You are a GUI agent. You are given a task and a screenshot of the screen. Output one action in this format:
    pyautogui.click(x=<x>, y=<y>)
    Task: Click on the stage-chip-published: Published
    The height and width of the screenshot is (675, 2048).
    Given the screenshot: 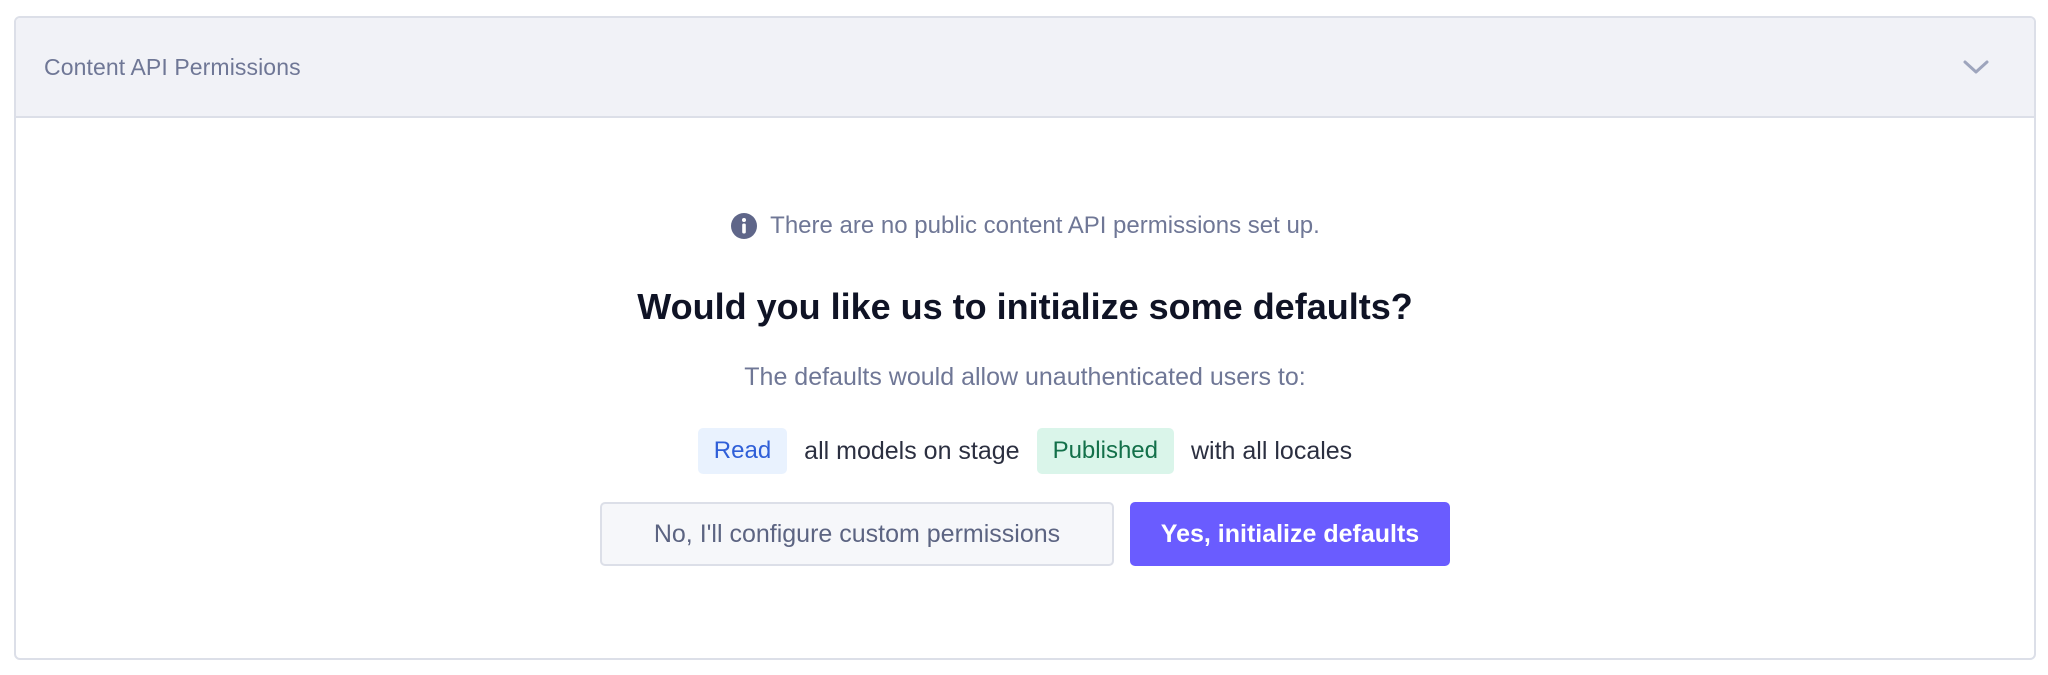 What is the action you would take?
    pyautogui.click(x=1105, y=451)
    